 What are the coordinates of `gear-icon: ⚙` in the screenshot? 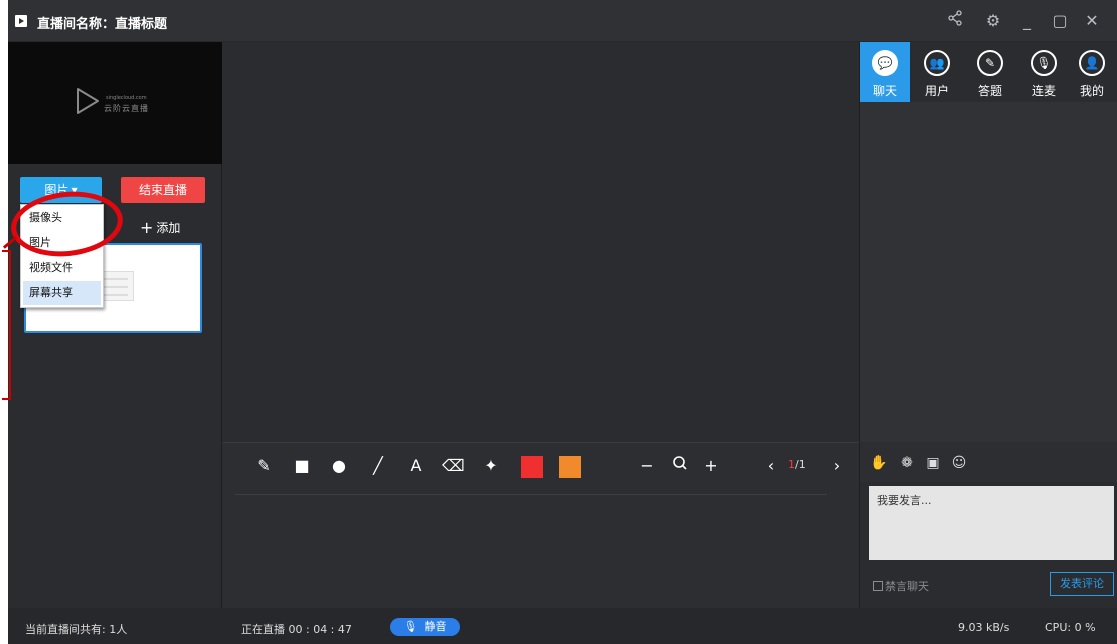 It's located at (993, 21).